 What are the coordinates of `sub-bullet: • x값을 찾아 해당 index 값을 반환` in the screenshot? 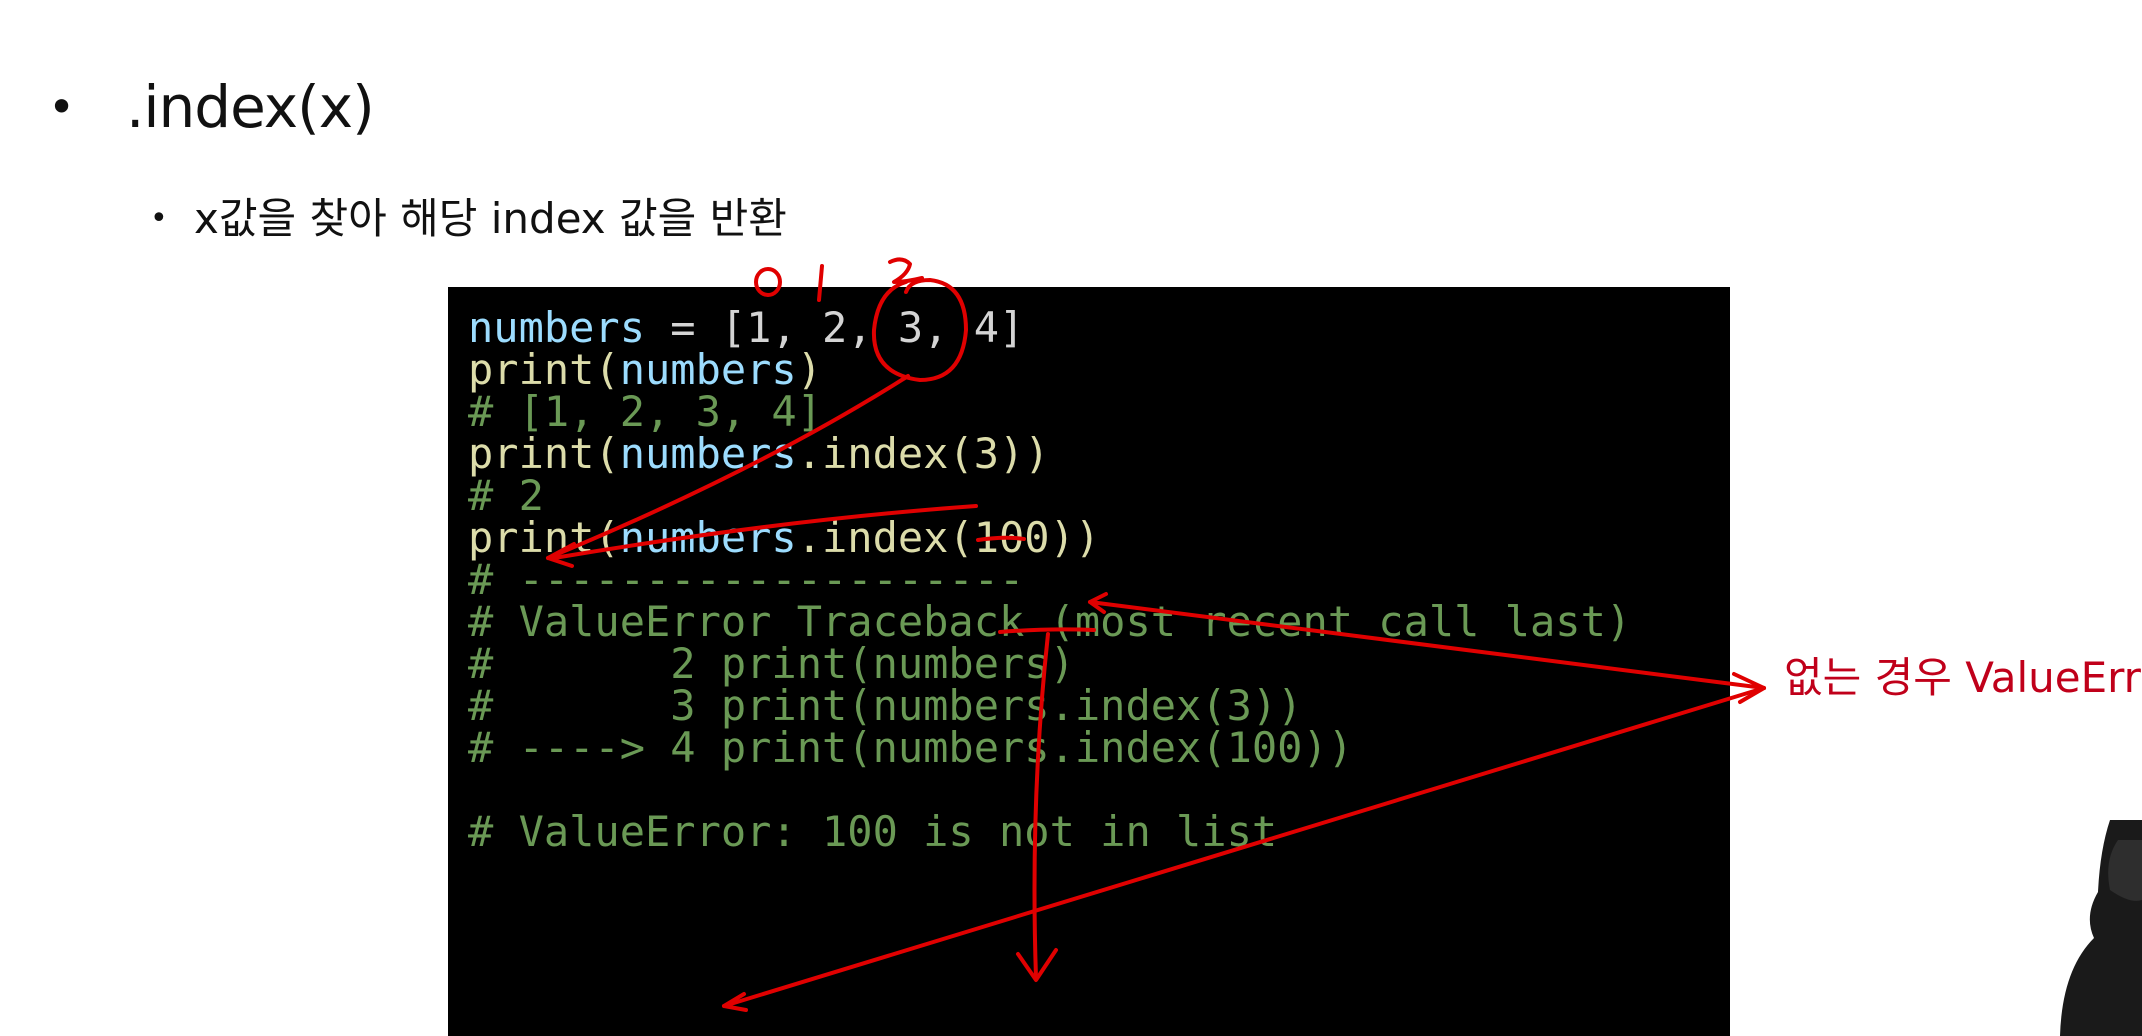 It's located at (468, 219).